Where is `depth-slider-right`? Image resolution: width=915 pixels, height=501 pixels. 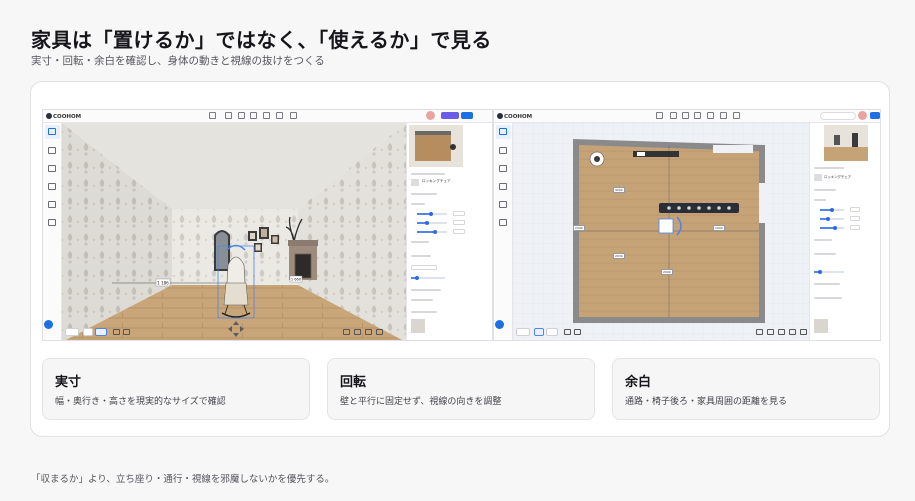
depth-slider-right is located at coordinates (832, 218).